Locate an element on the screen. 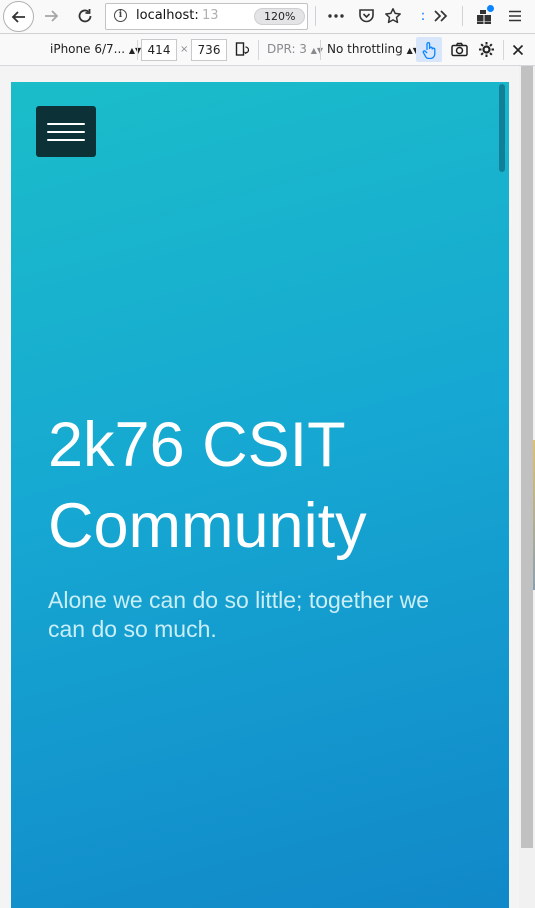  nav-menu-button is located at coordinates (66, 131).